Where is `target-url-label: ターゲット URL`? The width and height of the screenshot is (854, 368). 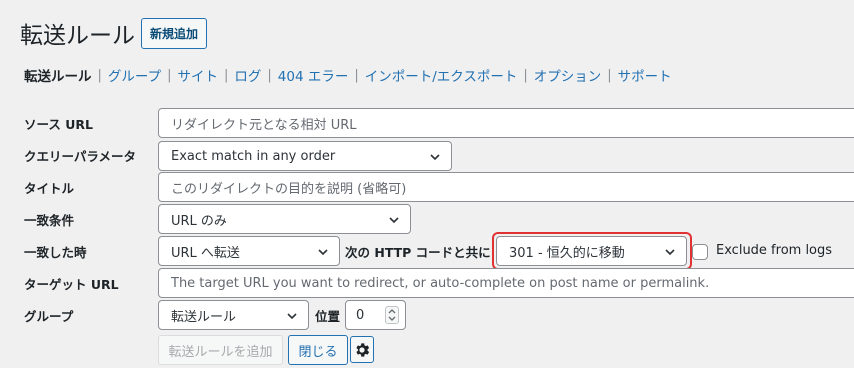
target-url-label: ターゲット URL is located at coordinates (71, 284).